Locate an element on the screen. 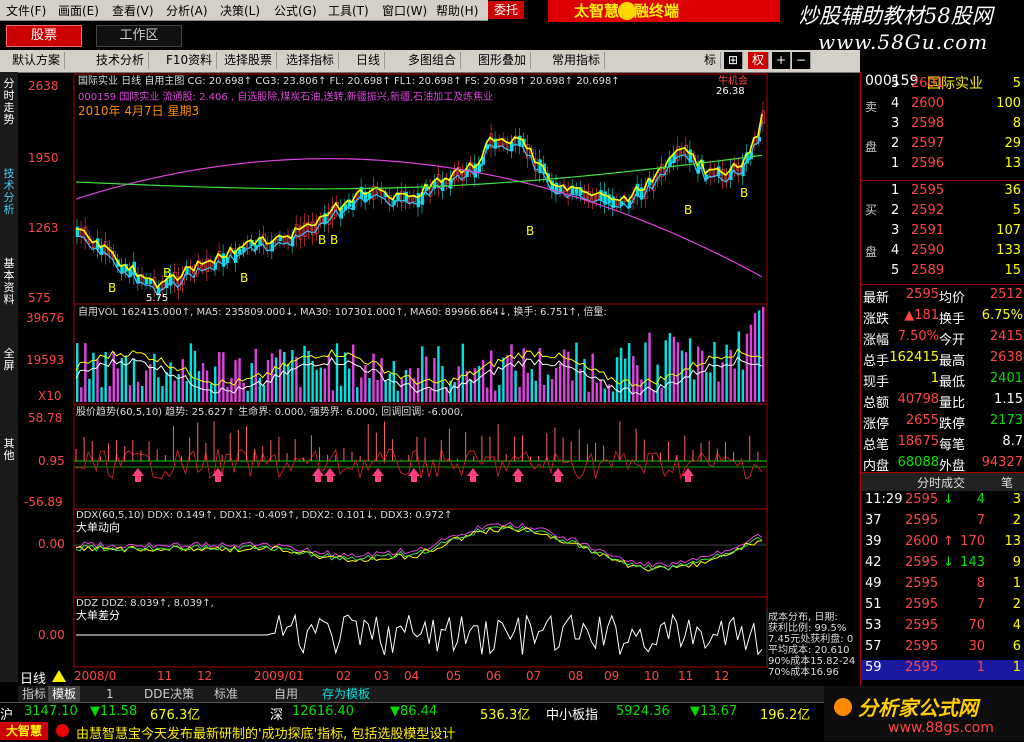  toolbar-overlay: 图形叠加 is located at coordinates (503, 60).